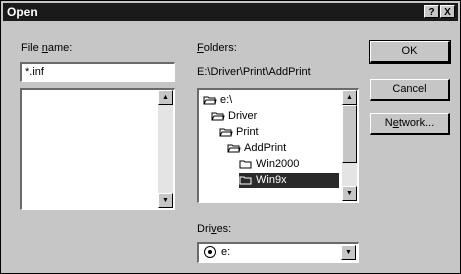  I want to click on drives-value: e:, so click(226, 252).